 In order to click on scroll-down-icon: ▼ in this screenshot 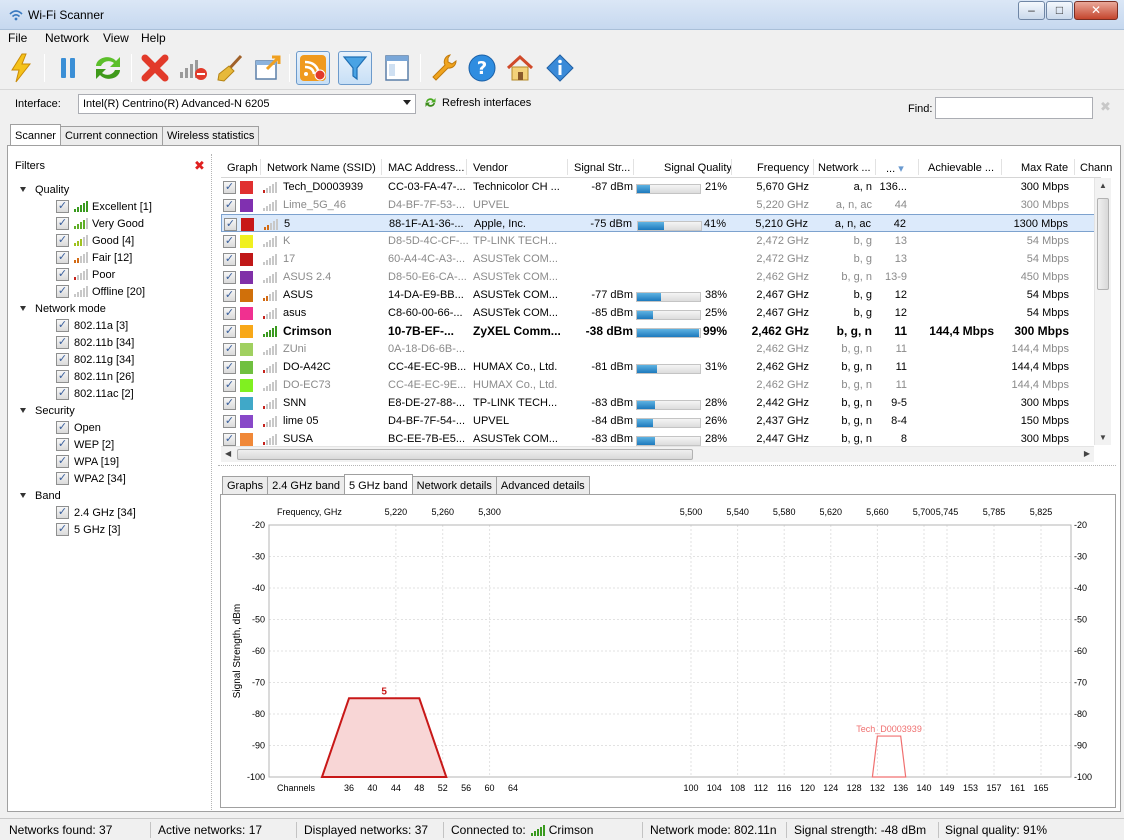, I will do `click(1103, 437)`.